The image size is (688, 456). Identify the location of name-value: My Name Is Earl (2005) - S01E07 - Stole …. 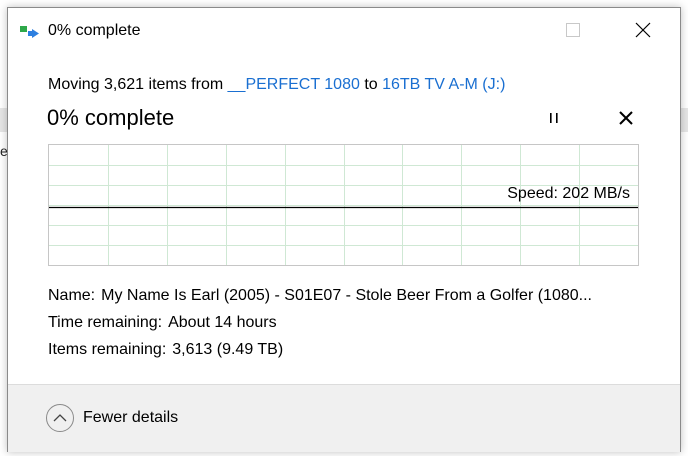
(346, 295).